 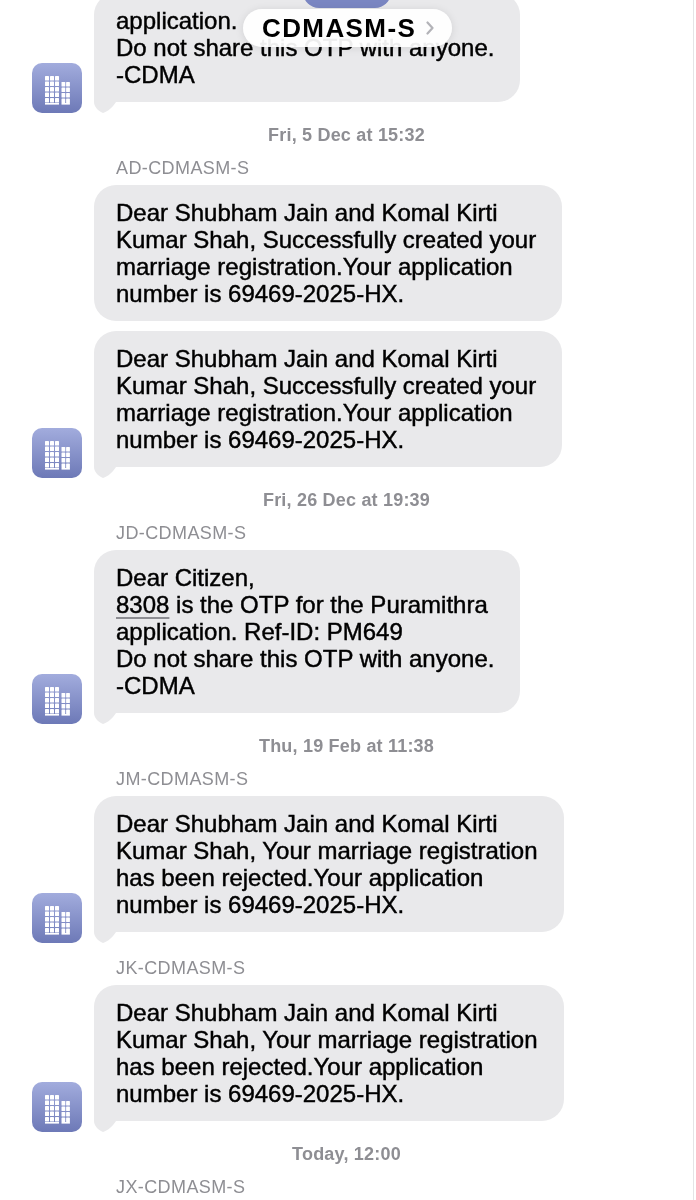 What do you see at coordinates (302, 618) in the screenshot?
I see `message-text: 8308 is the OTP for the Puramithra application. Ref-ID: PM649` at bounding box center [302, 618].